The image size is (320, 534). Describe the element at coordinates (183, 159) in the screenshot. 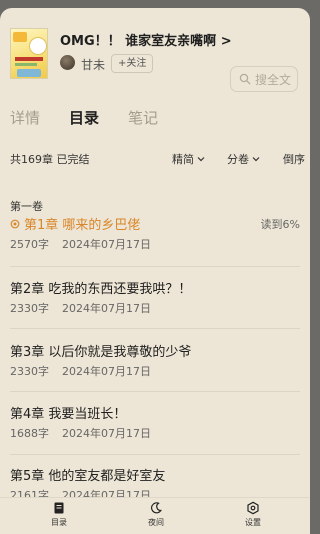

I see `filter-simplified-label: 精简` at that location.